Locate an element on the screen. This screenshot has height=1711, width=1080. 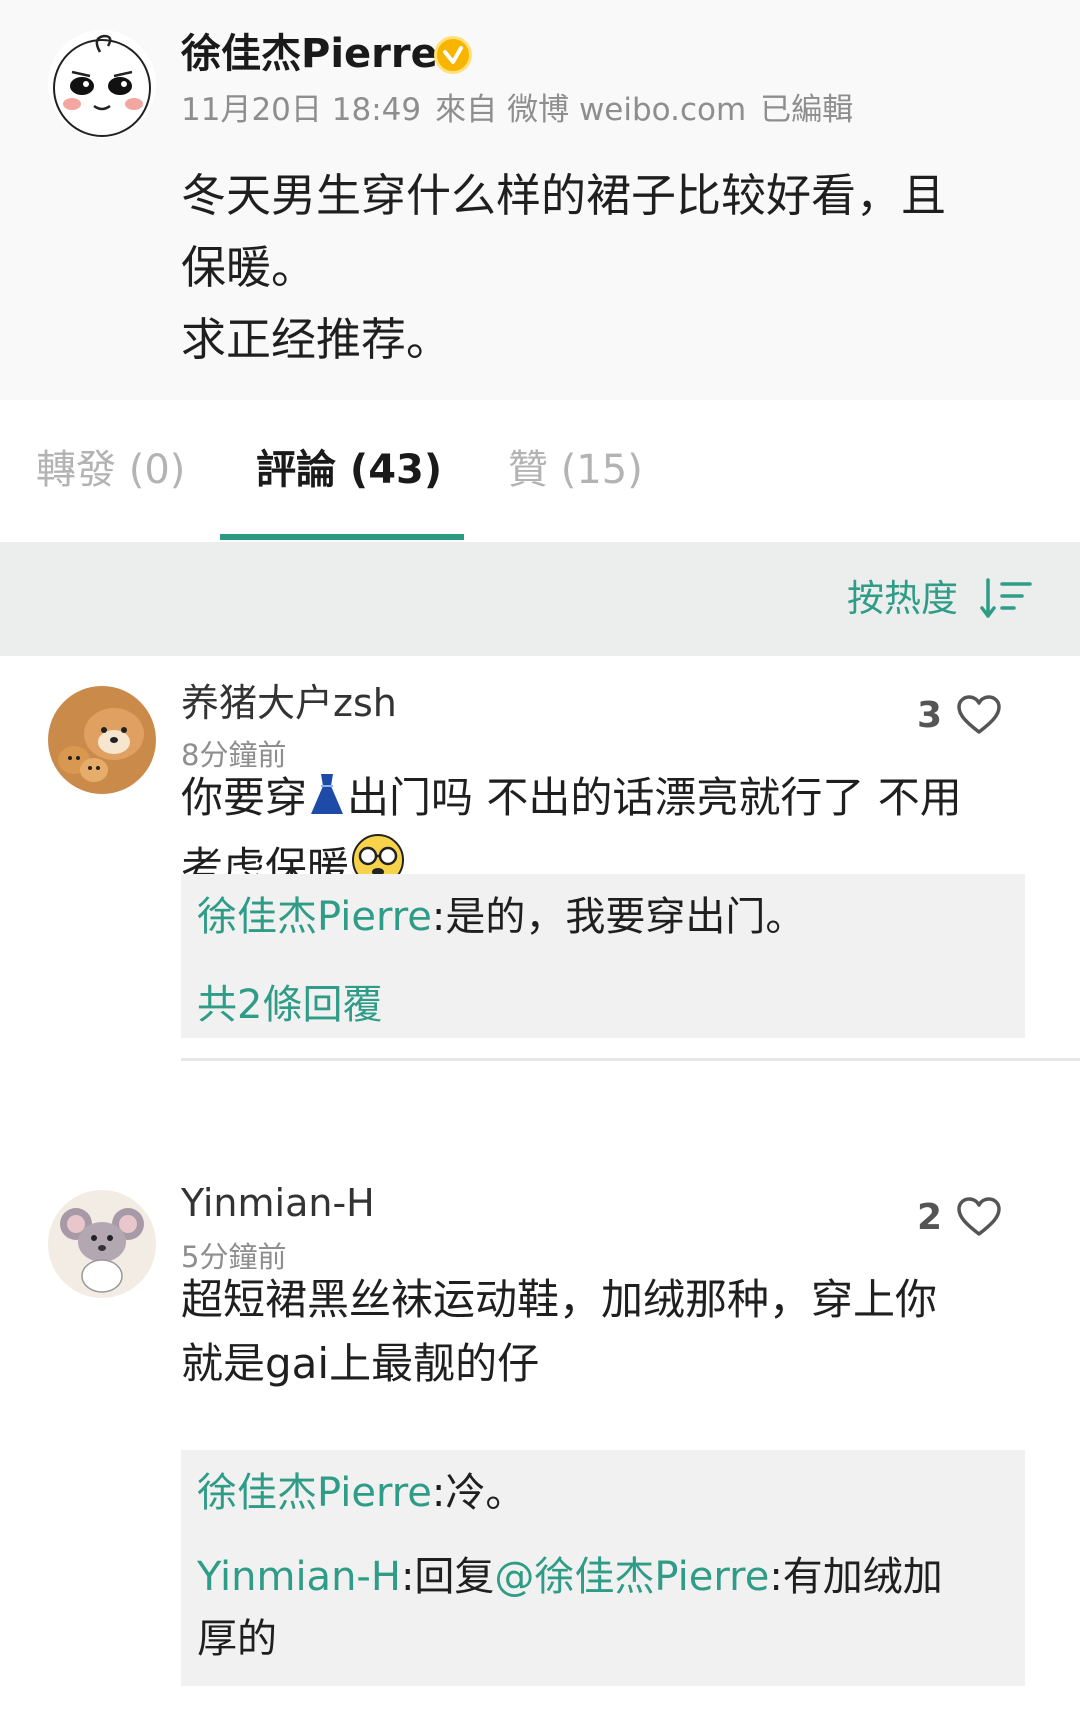
reply-item: Yinmian-H:回复@徐佳杰Pierre:有加绒加 is located at coordinates (603, 1577).